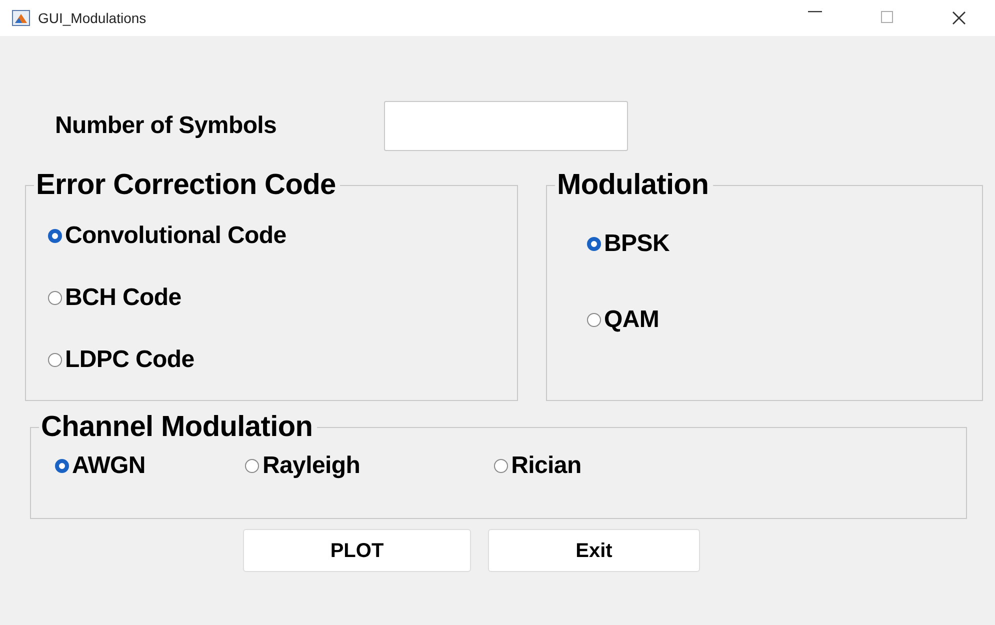 This screenshot has width=995, height=625. Describe the element at coordinates (959, 18) in the screenshot. I see `close-icon` at that location.